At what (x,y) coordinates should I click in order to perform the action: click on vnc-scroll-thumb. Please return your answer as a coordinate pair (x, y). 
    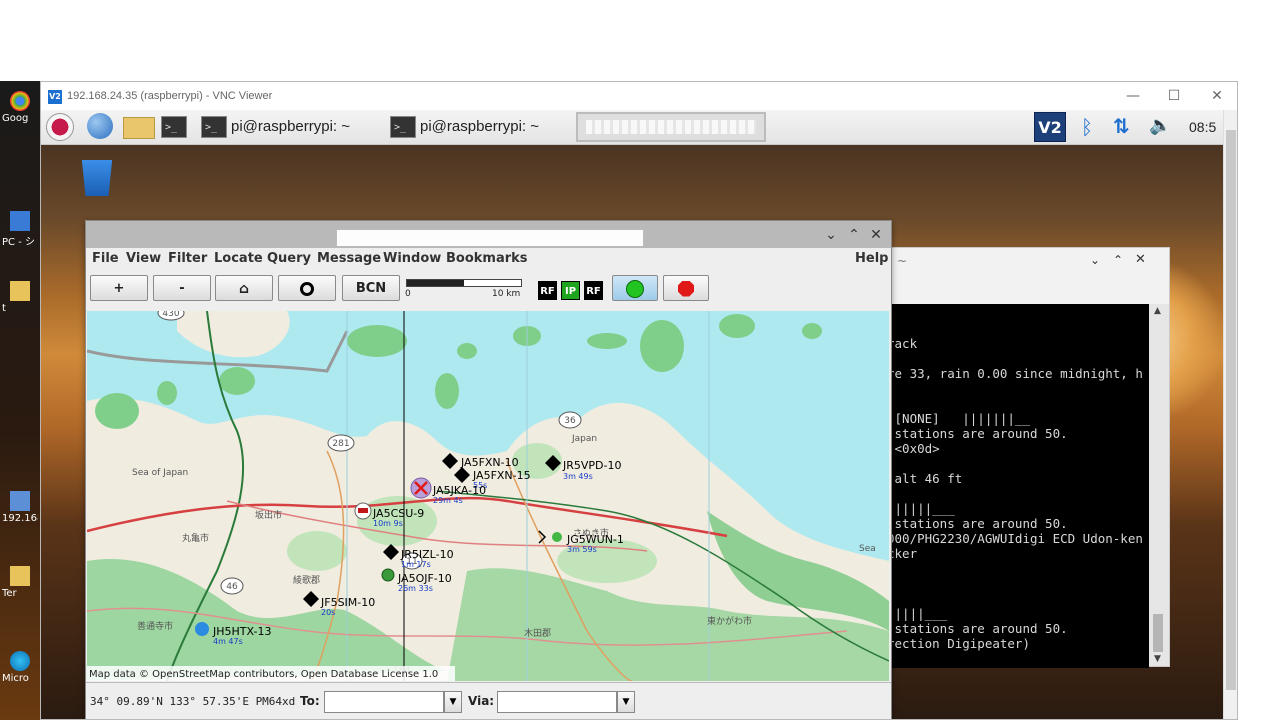
    Looking at the image, I should click on (1231, 410).